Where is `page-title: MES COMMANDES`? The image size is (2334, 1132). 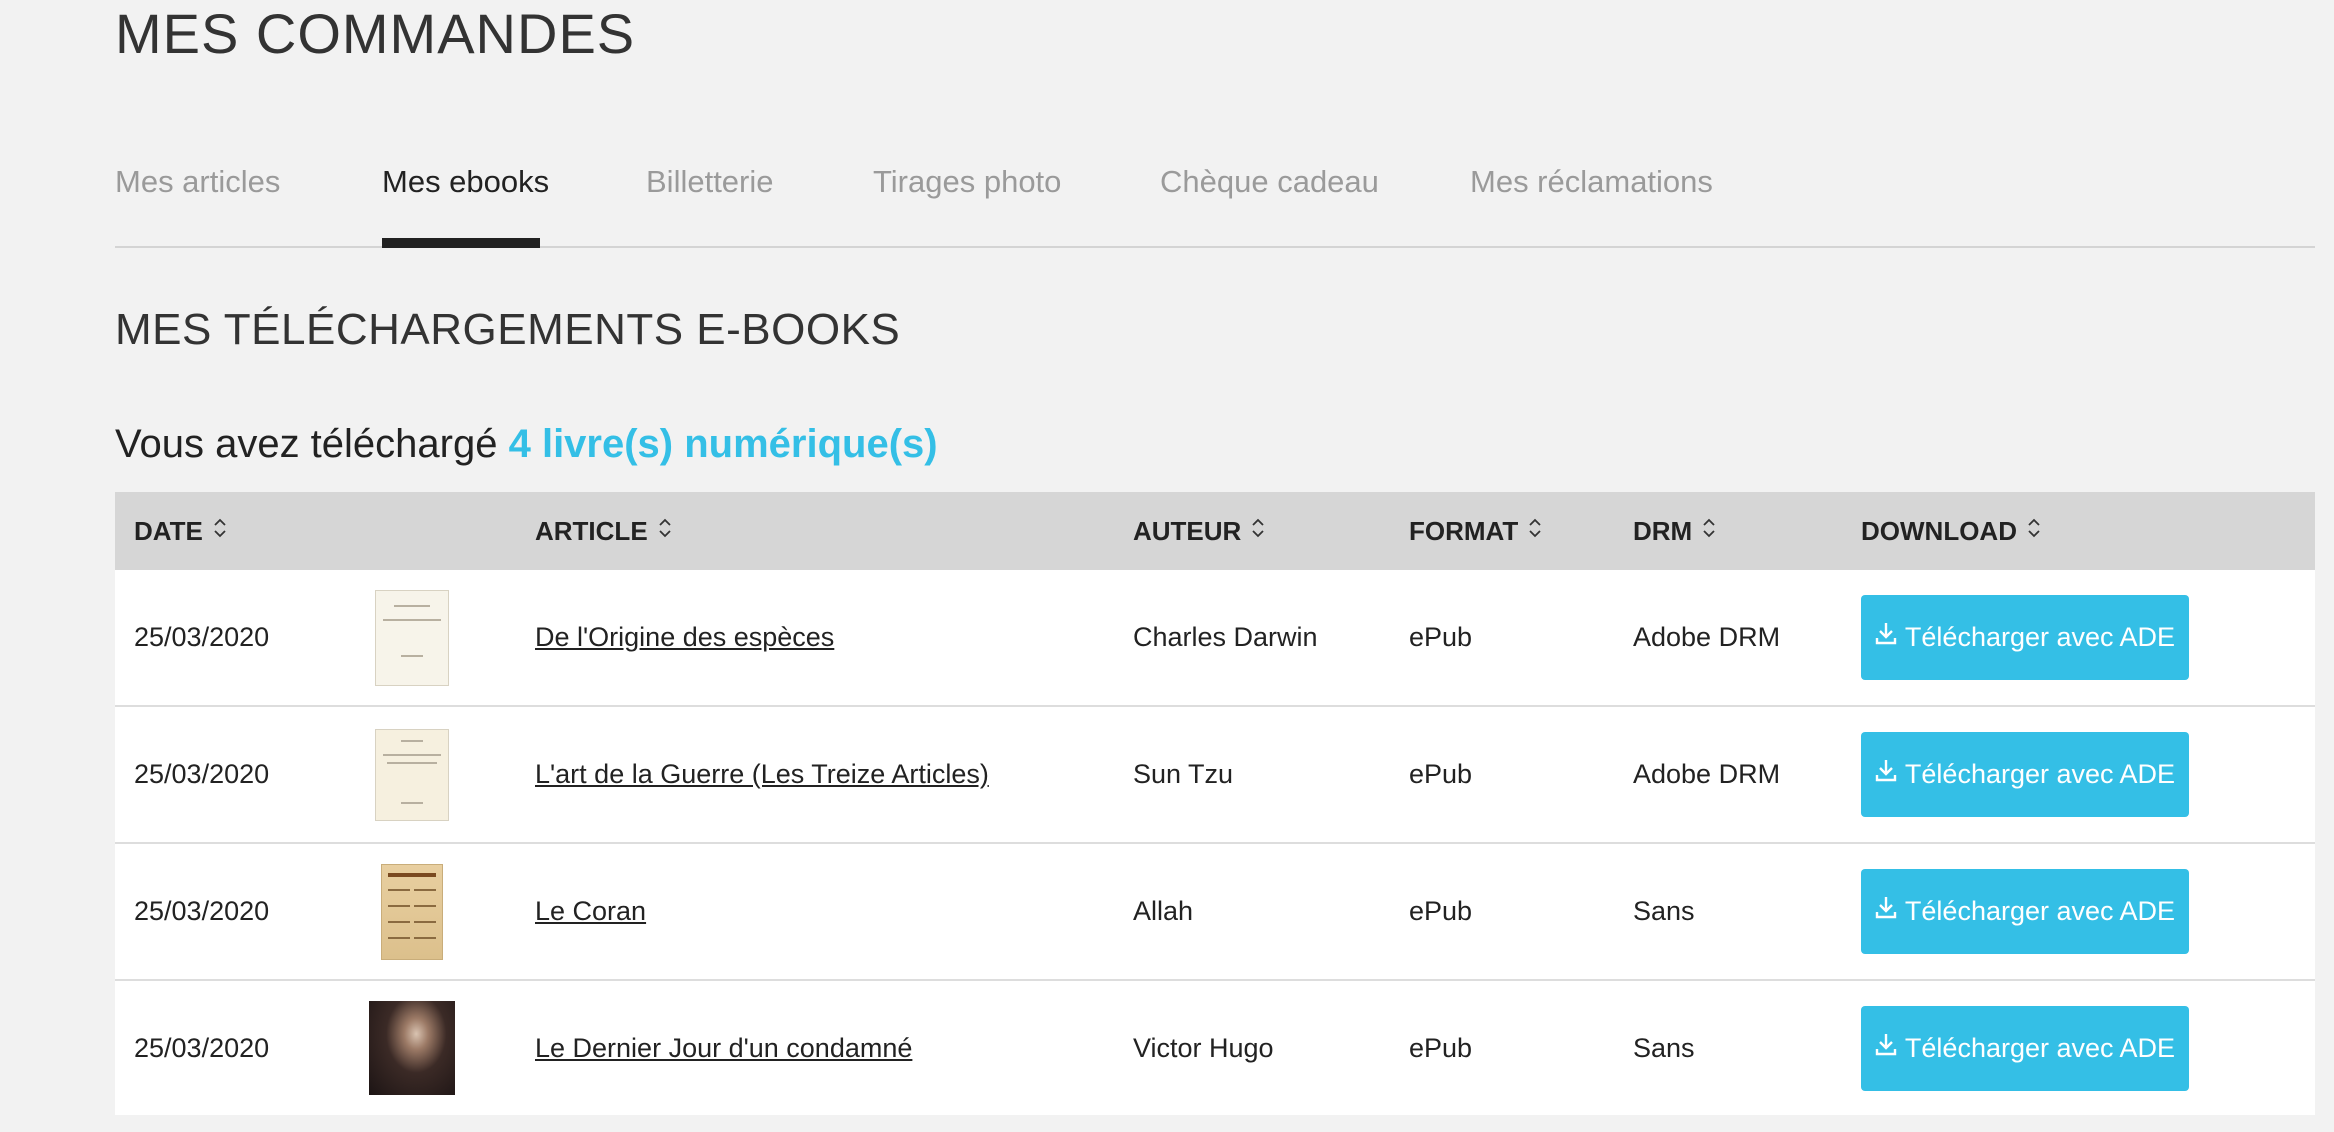 page-title: MES COMMANDES is located at coordinates (375, 33).